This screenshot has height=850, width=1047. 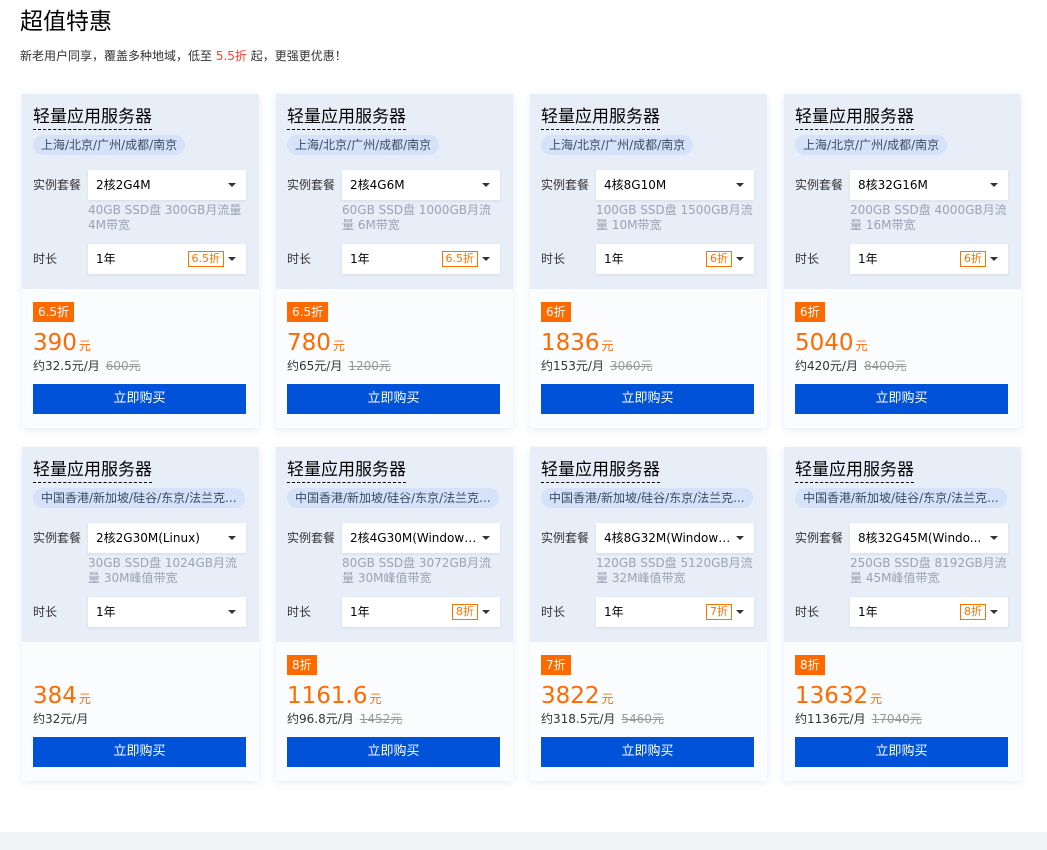 I want to click on monthly-price: 约1136元/月 17040元, so click(x=858, y=719).